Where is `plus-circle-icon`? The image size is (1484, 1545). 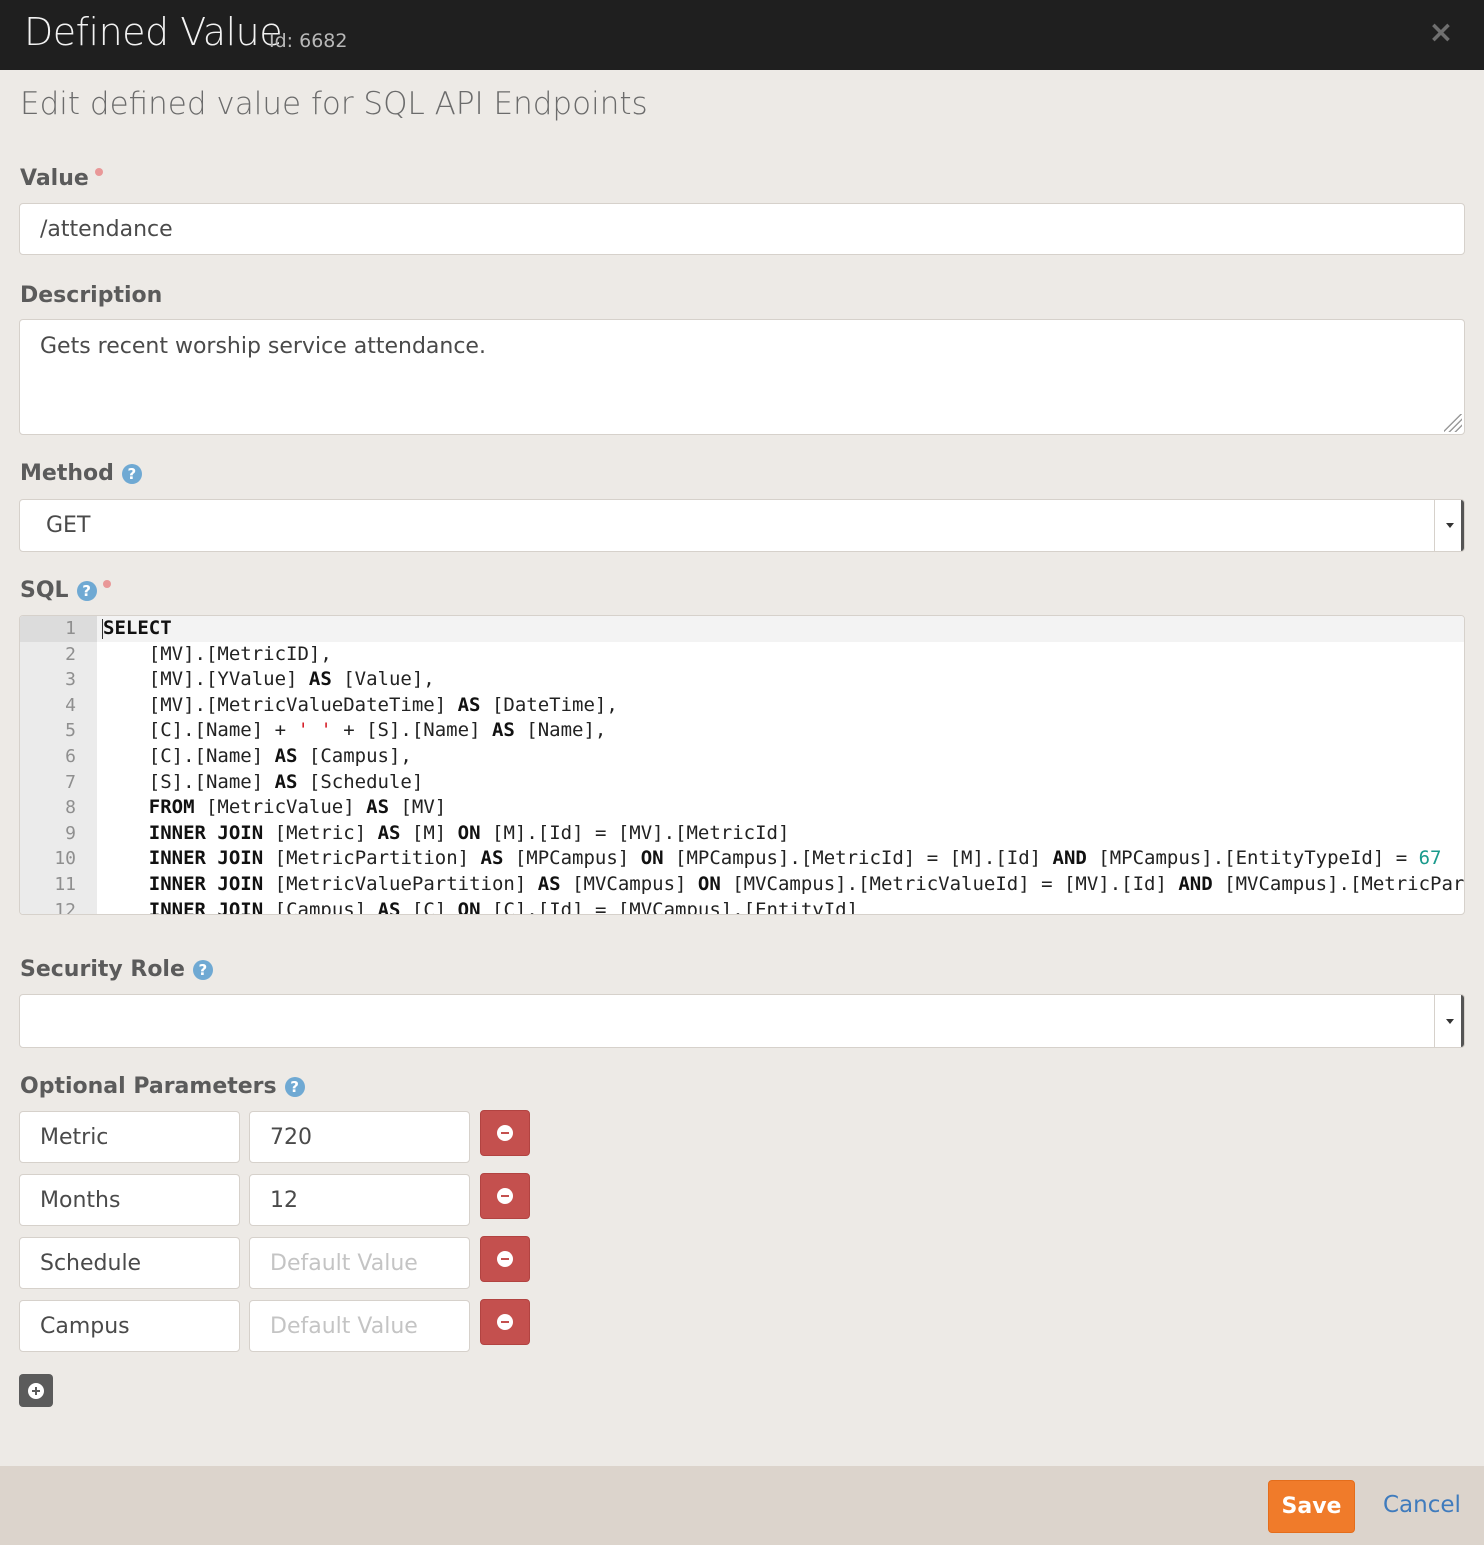
plus-circle-icon is located at coordinates (36, 1390).